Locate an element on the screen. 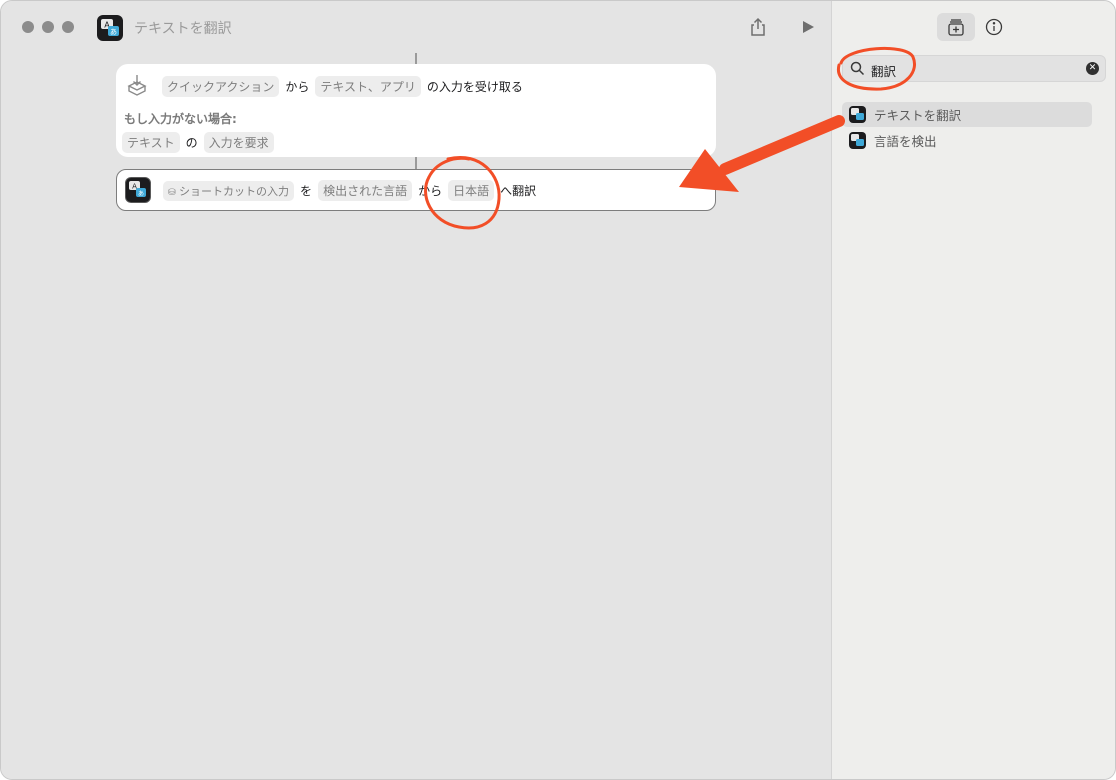  share-icon is located at coordinates (758, 27).